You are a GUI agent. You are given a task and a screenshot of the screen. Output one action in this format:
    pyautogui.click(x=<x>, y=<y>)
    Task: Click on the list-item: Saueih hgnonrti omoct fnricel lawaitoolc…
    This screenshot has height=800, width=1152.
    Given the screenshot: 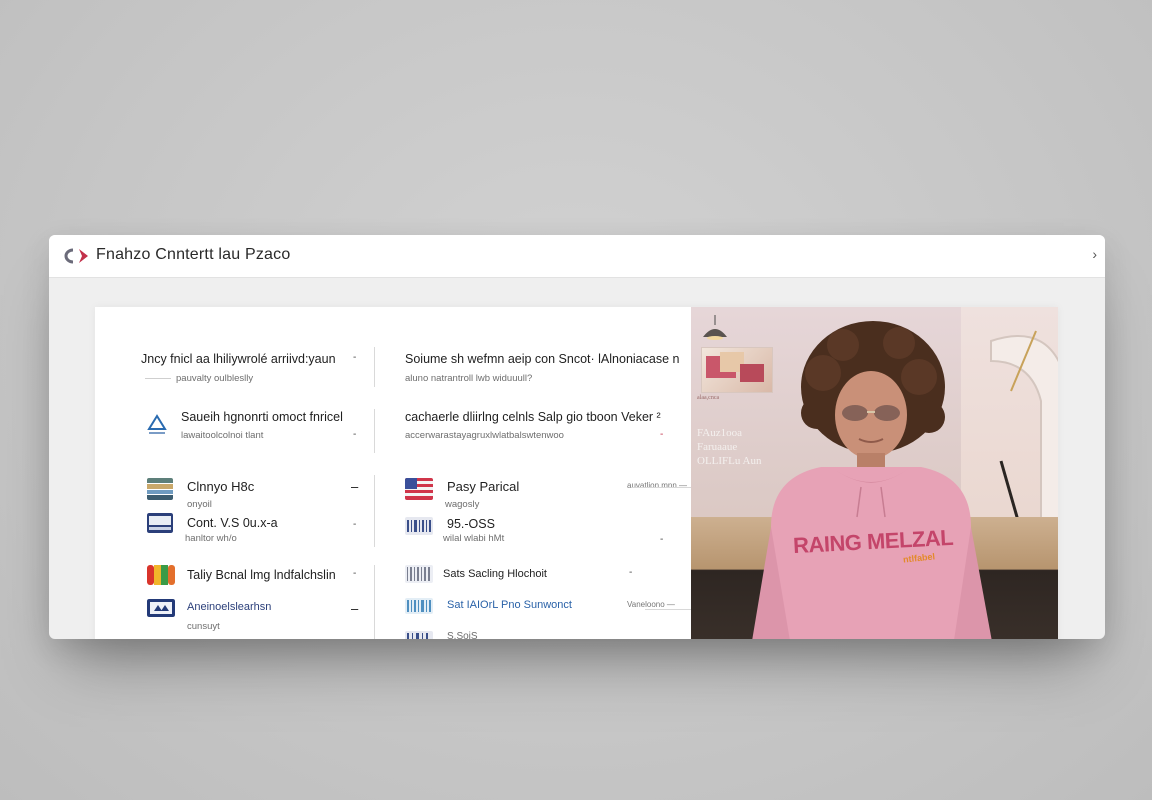 What is the action you would take?
    pyautogui.click(x=235, y=422)
    